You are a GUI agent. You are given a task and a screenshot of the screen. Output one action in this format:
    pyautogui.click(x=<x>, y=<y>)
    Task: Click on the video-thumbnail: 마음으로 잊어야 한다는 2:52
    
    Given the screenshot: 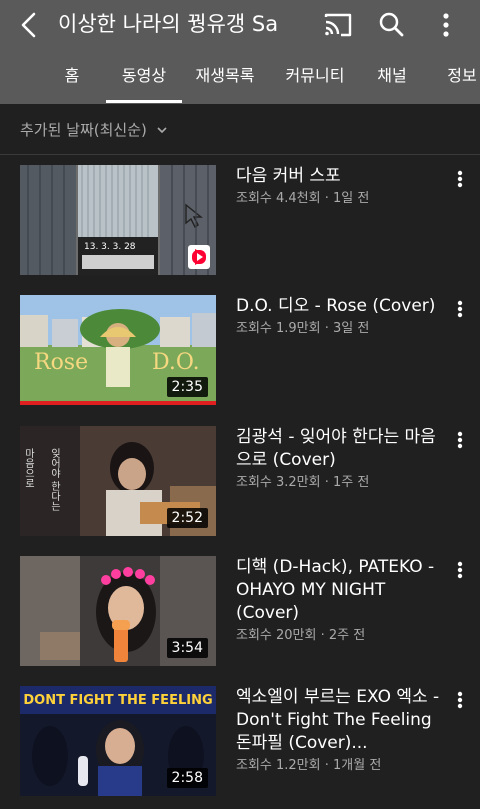 What is the action you would take?
    pyautogui.click(x=118, y=481)
    